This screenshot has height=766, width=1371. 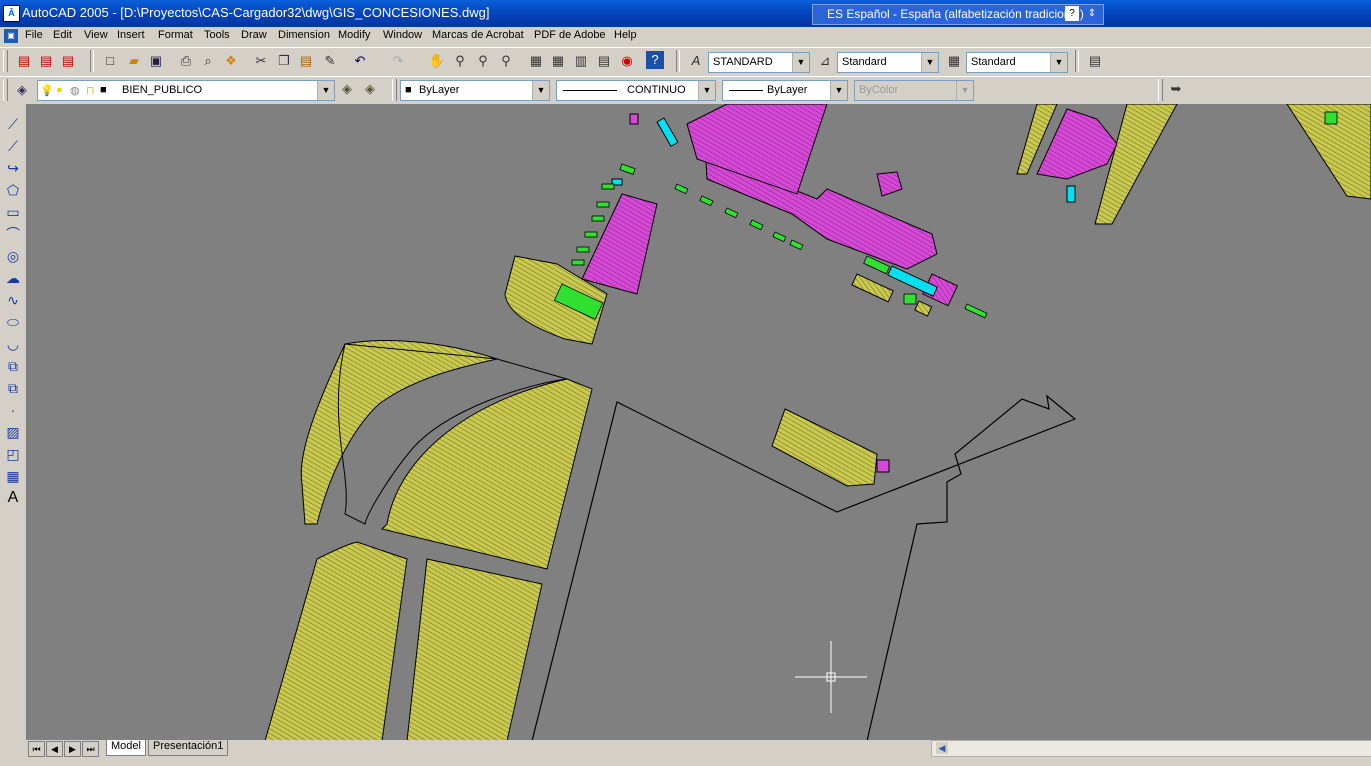 What do you see at coordinates (13, 410) in the screenshot?
I see `point-icon: ·` at bounding box center [13, 410].